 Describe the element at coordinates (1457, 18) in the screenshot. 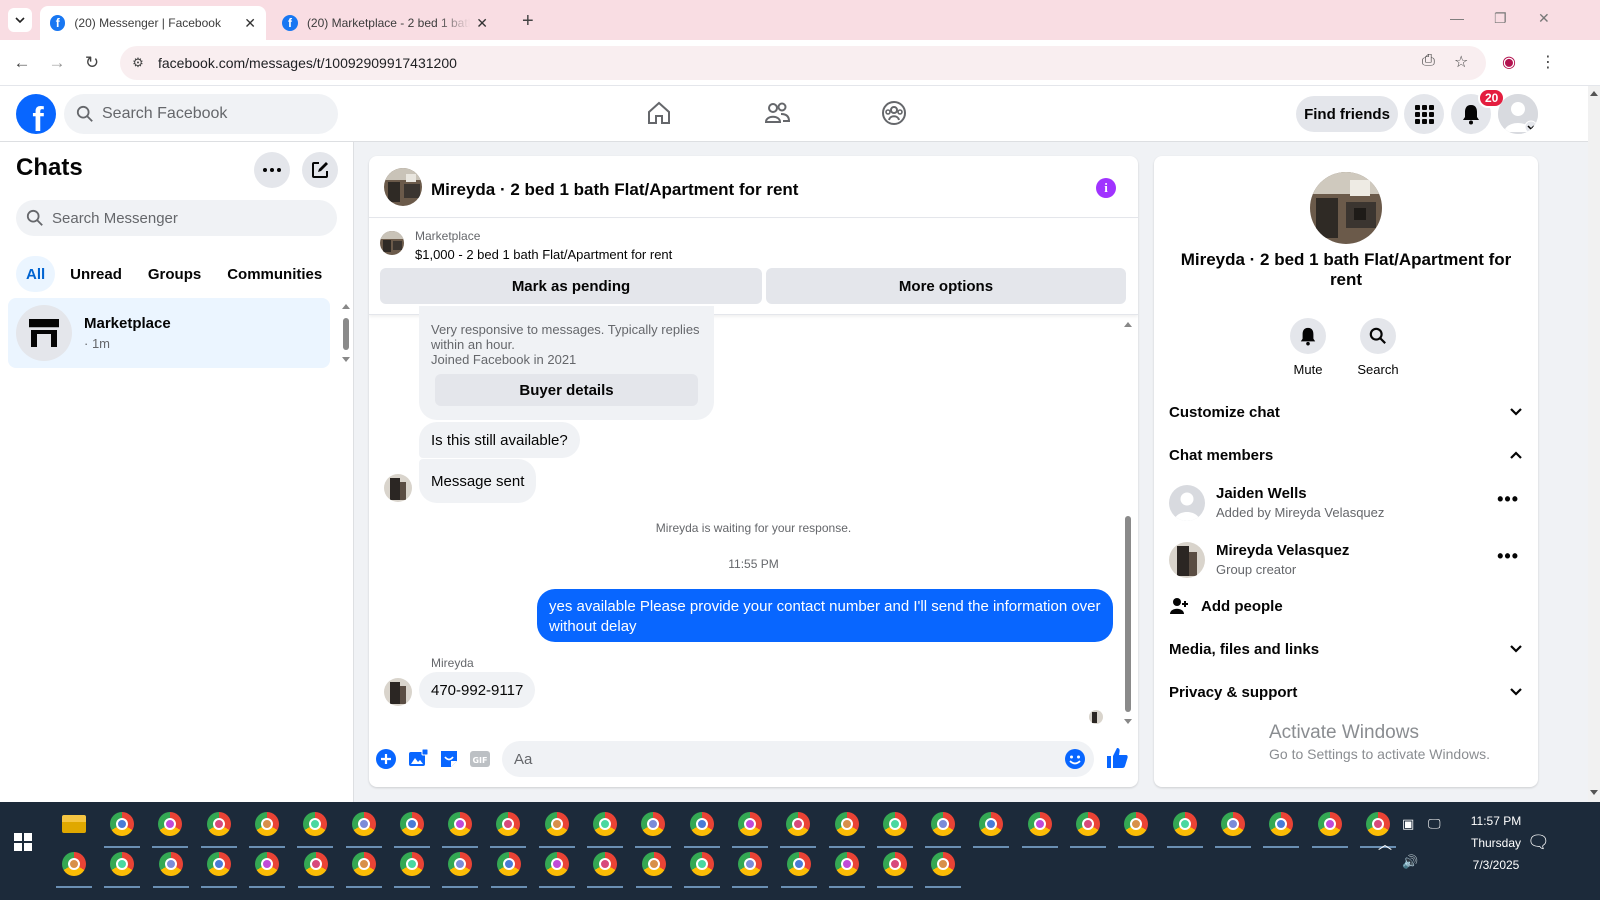

I see `minimize-icon: —` at that location.